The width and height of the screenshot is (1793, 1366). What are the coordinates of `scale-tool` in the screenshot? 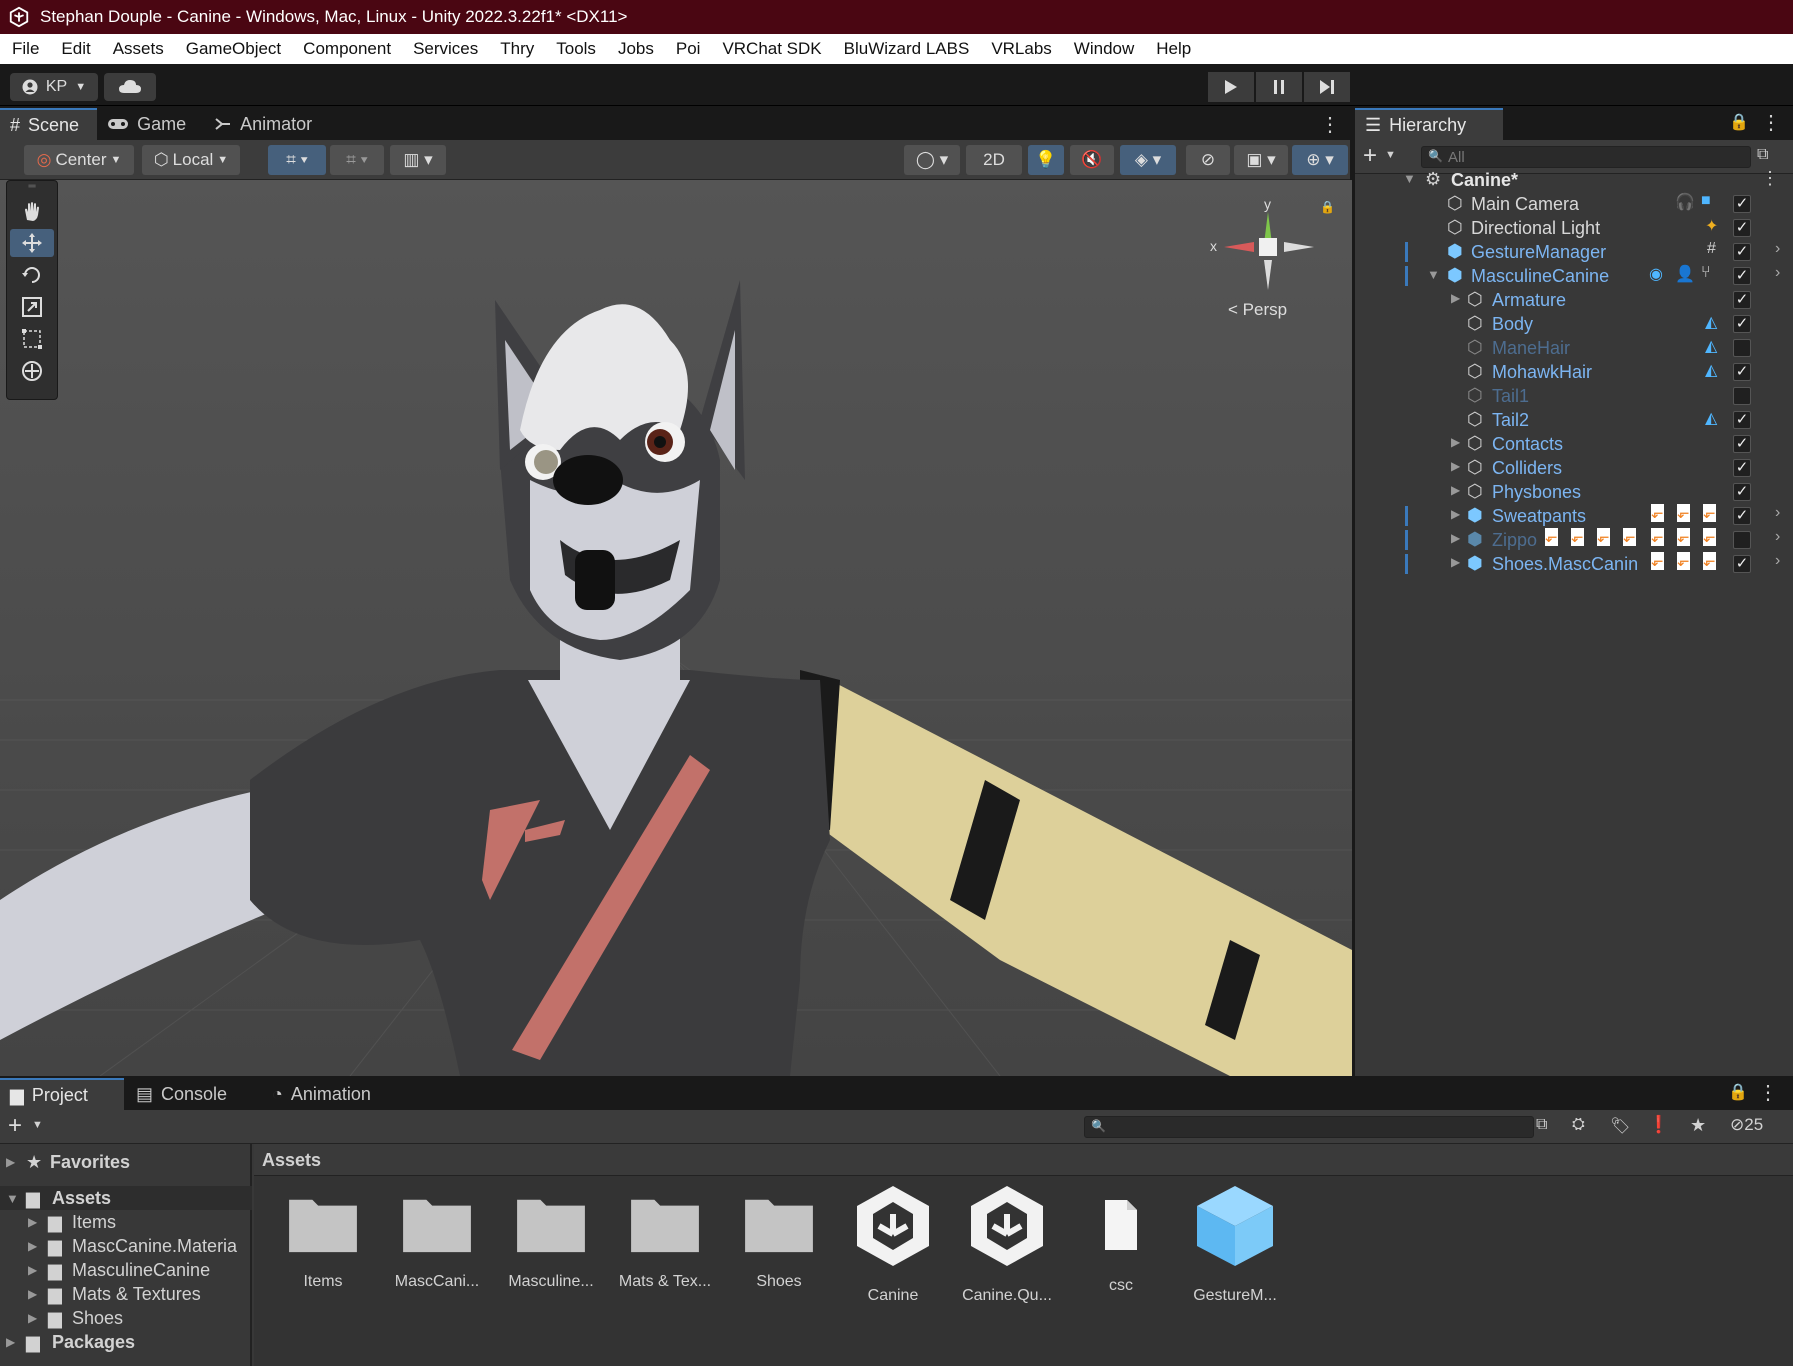 It's located at (32, 307).